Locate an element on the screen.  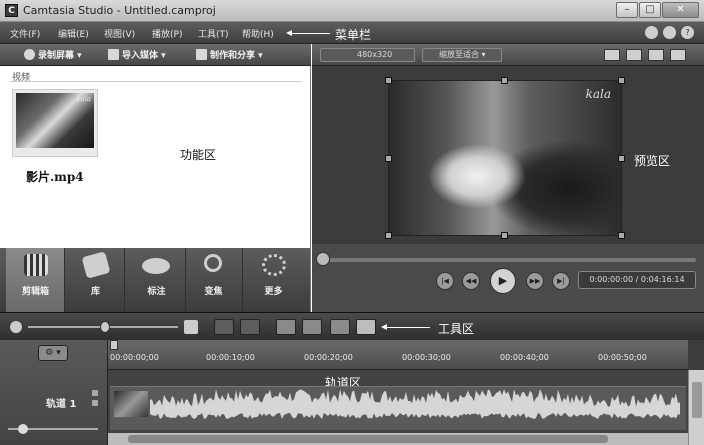
cut-button is located at coordinates (286, 327).